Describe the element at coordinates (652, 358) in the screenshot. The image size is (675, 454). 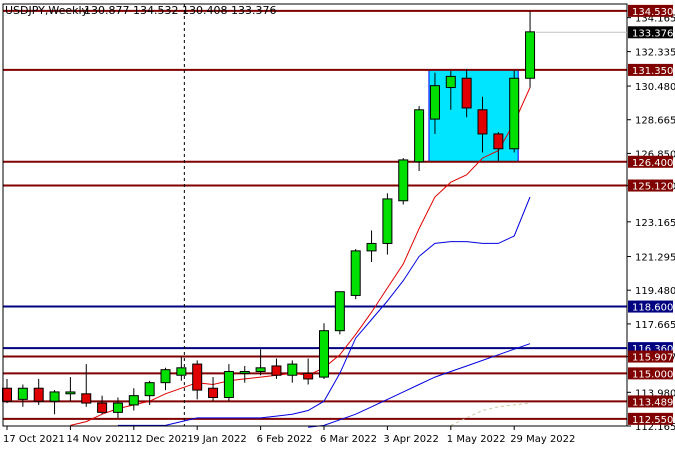
I see `level-price-label: 115.907` at that location.